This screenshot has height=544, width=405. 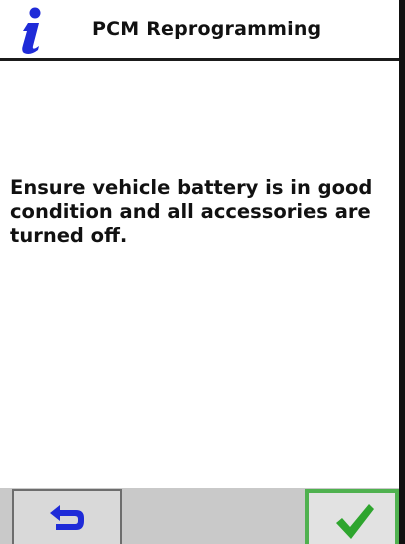 I want to click on checkmark-icon, so click(x=355, y=521).